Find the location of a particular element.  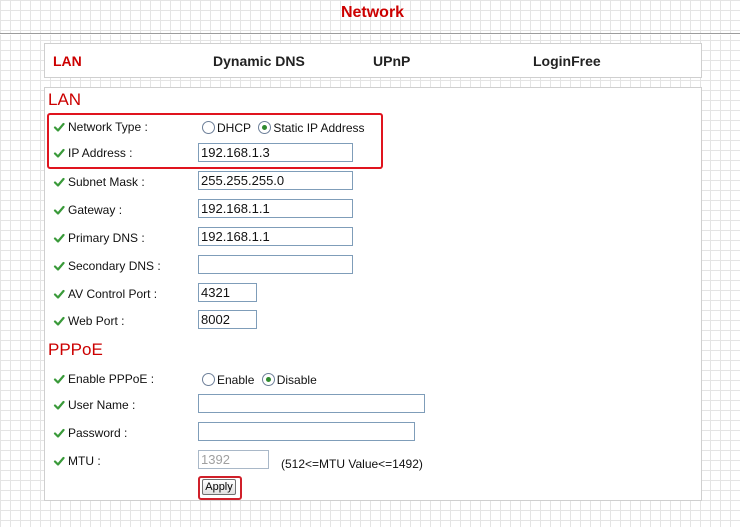

pppoe-section-title: PPPoE is located at coordinates (75, 349).